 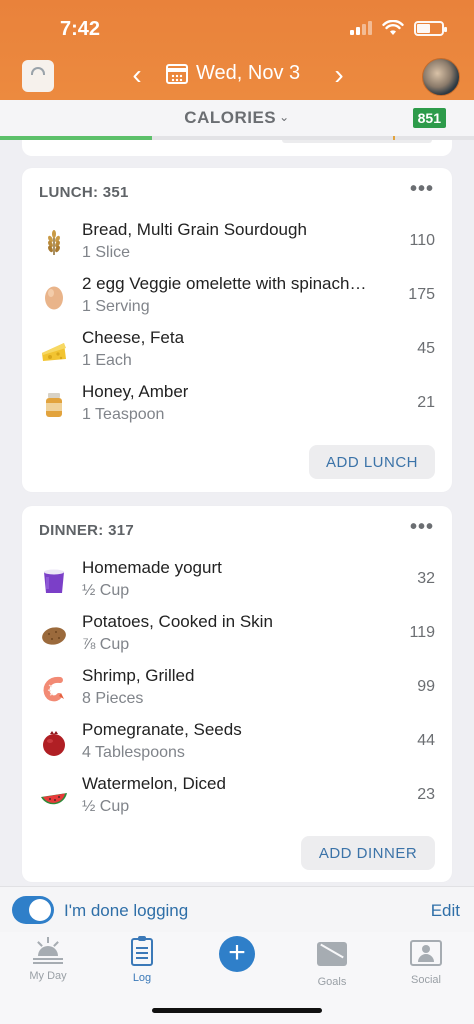 What do you see at coordinates (421, 294) in the screenshot?
I see `food-calories: 175` at bounding box center [421, 294].